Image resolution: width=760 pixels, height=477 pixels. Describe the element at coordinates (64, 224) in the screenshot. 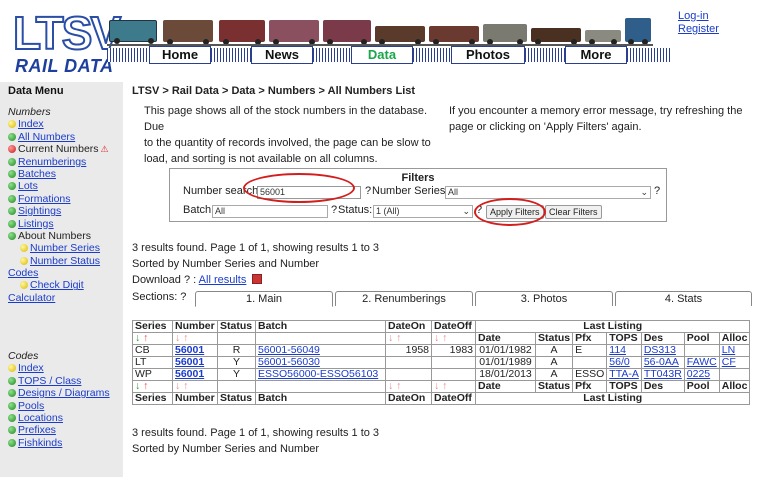

I see `sidebar-item-listings: Listings` at that location.